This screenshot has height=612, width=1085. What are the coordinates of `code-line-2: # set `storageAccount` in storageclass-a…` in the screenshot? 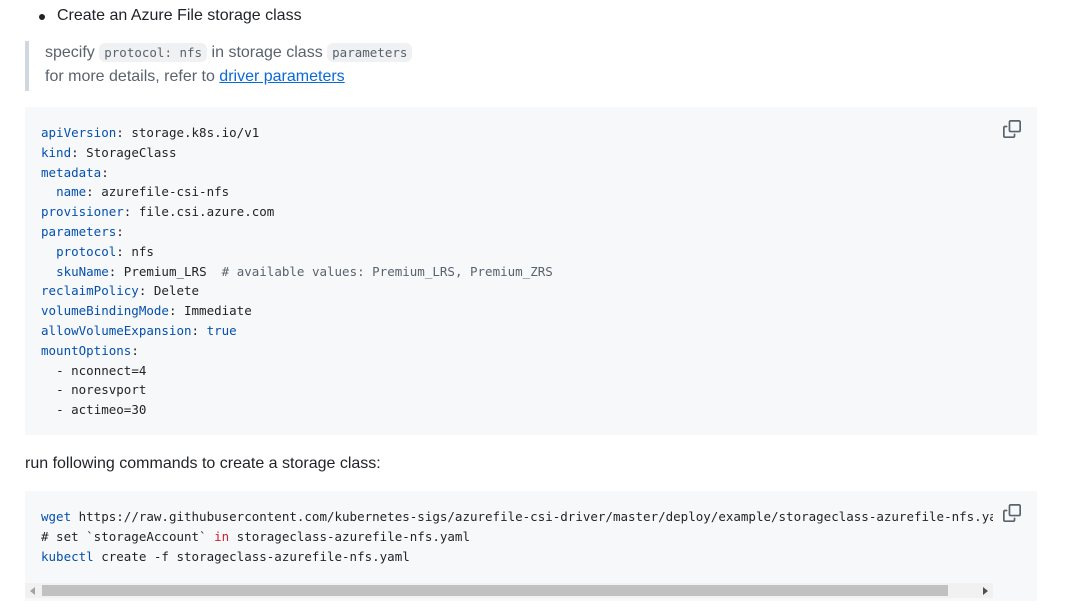 It's located at (255, 536).